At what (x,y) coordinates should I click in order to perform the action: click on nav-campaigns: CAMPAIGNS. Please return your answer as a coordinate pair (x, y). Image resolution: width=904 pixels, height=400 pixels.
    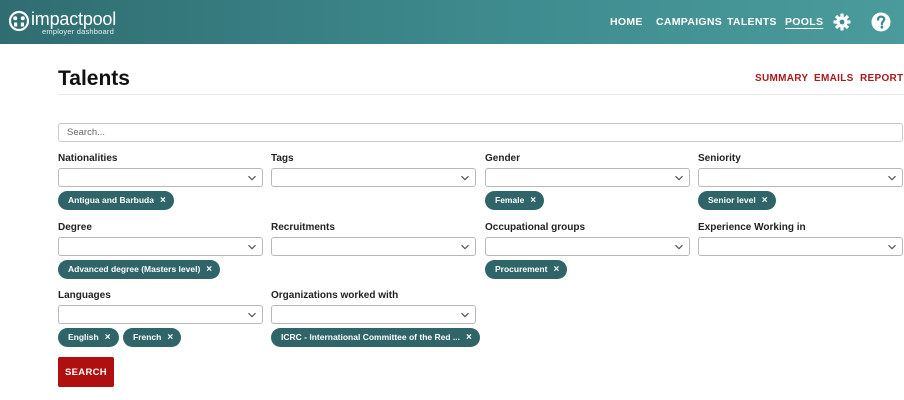
    Looking at the image, I should click on (689, 22).